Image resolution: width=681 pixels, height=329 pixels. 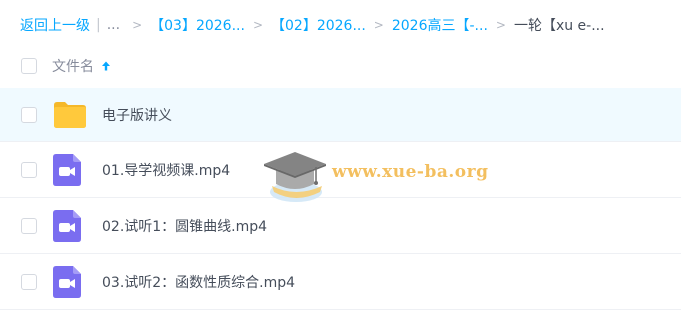 I want to click on back-link: 返回上一级, so click(x=55, y=25).